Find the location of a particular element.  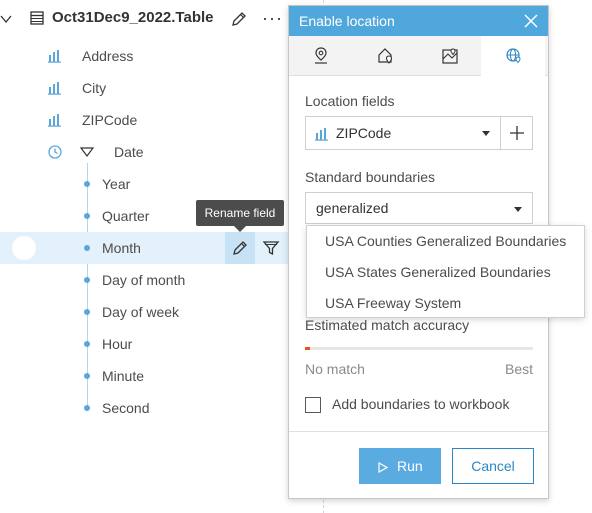

dropdown-option: USA Freeway System is located at coordinates (445, 303).